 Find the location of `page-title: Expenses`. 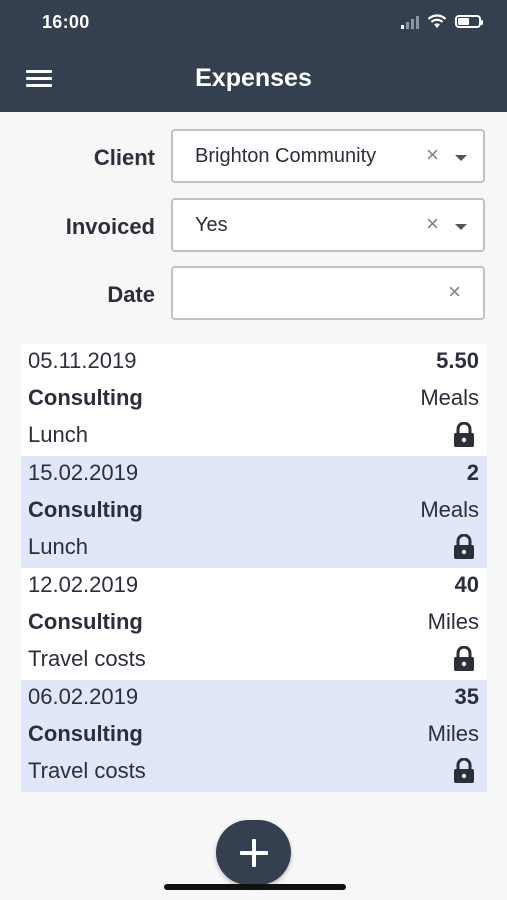

page-title: Expenses is located at coordinates (253, 78).